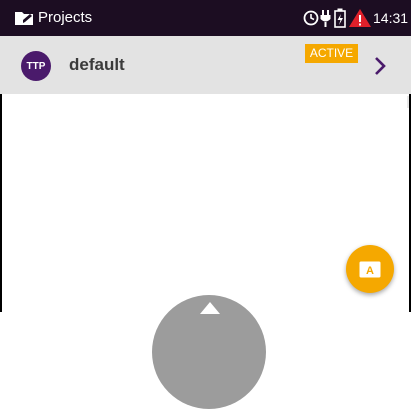 This screenshot has width=411, height=409. What do you see at coordinates (325, 18) in the screenshot?
I see `power-plug-icon` at bounding box center [325, 18].